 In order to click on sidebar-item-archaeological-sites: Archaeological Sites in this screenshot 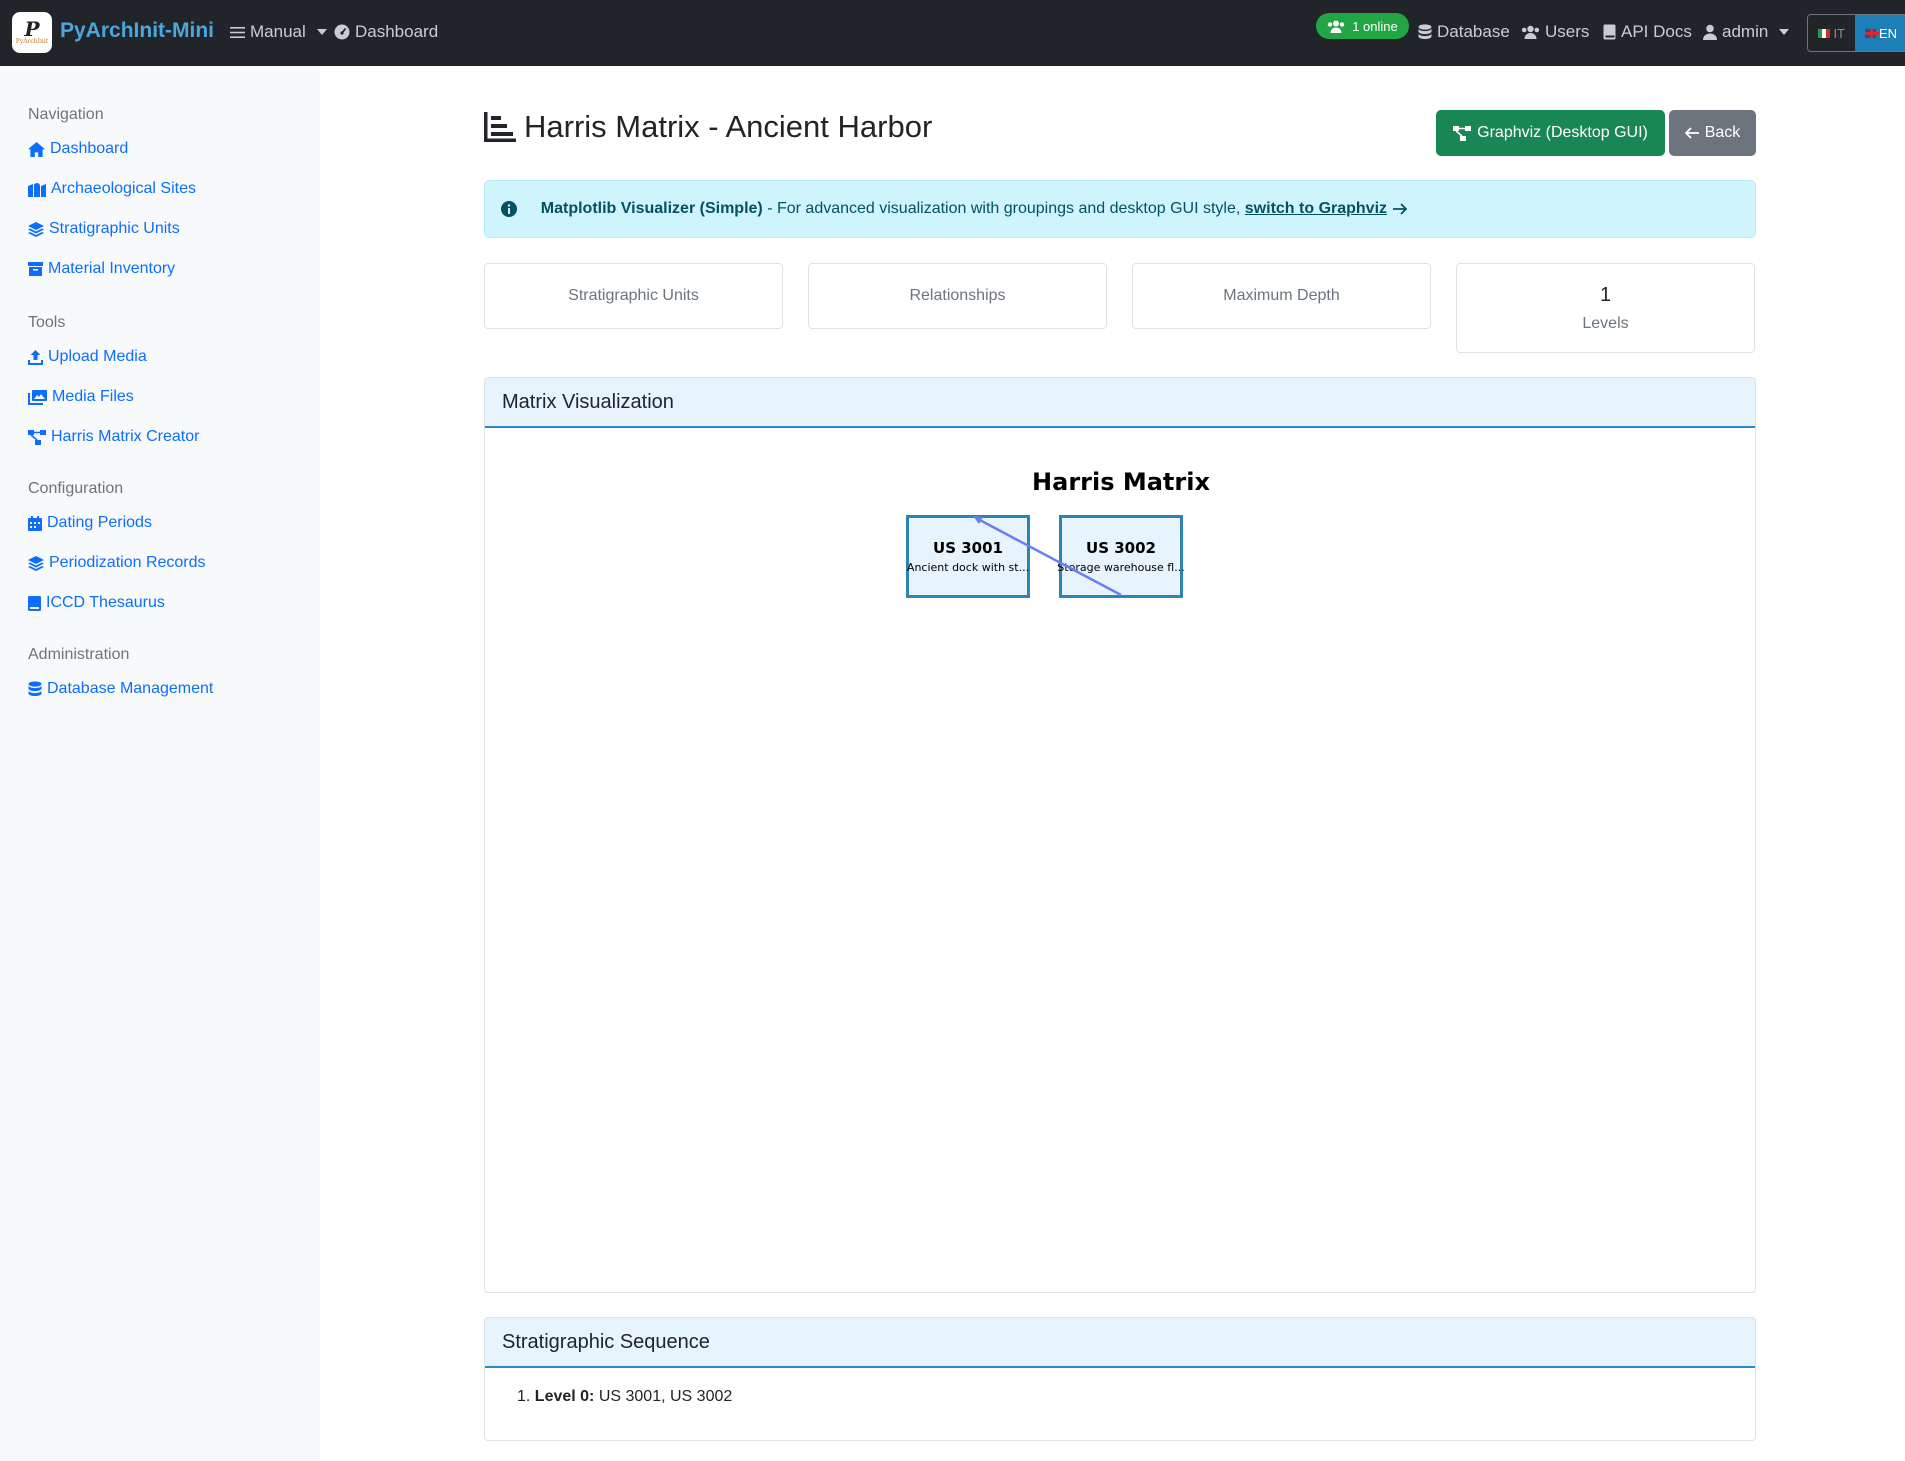, I will do `click(112, 189)`.